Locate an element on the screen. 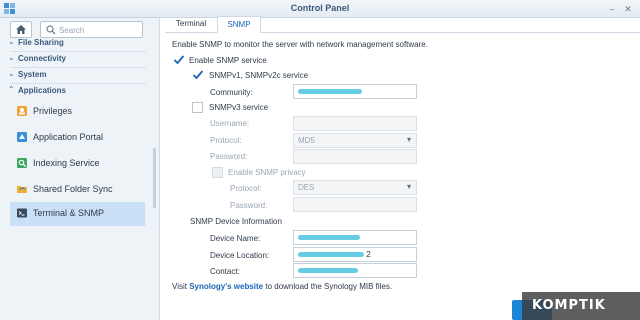 This screenshot has height=320, width=640. footer-suffix: to download the Synology MIB files. is located at coordinates (328, 286).